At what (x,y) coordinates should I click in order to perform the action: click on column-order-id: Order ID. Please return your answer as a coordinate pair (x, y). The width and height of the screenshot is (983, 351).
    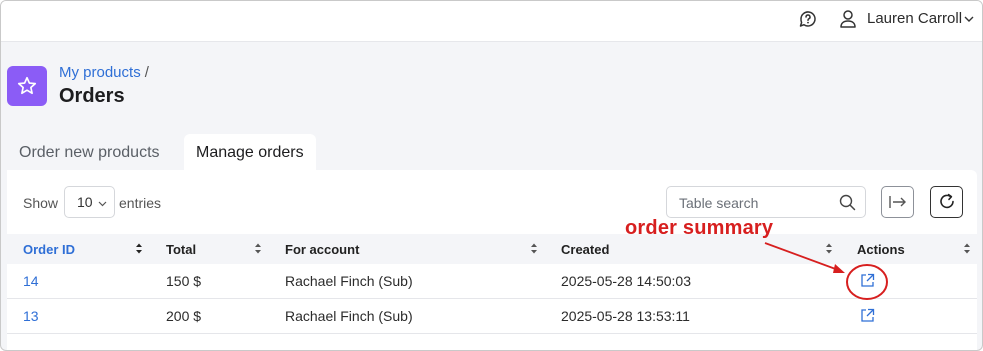
    Looking at the image, I should click on (49, 249).